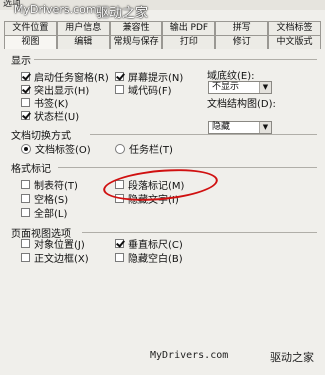 The image size is (325, 375). I want to click on tab-document-tabs: 文档标签, so click(294, 28).